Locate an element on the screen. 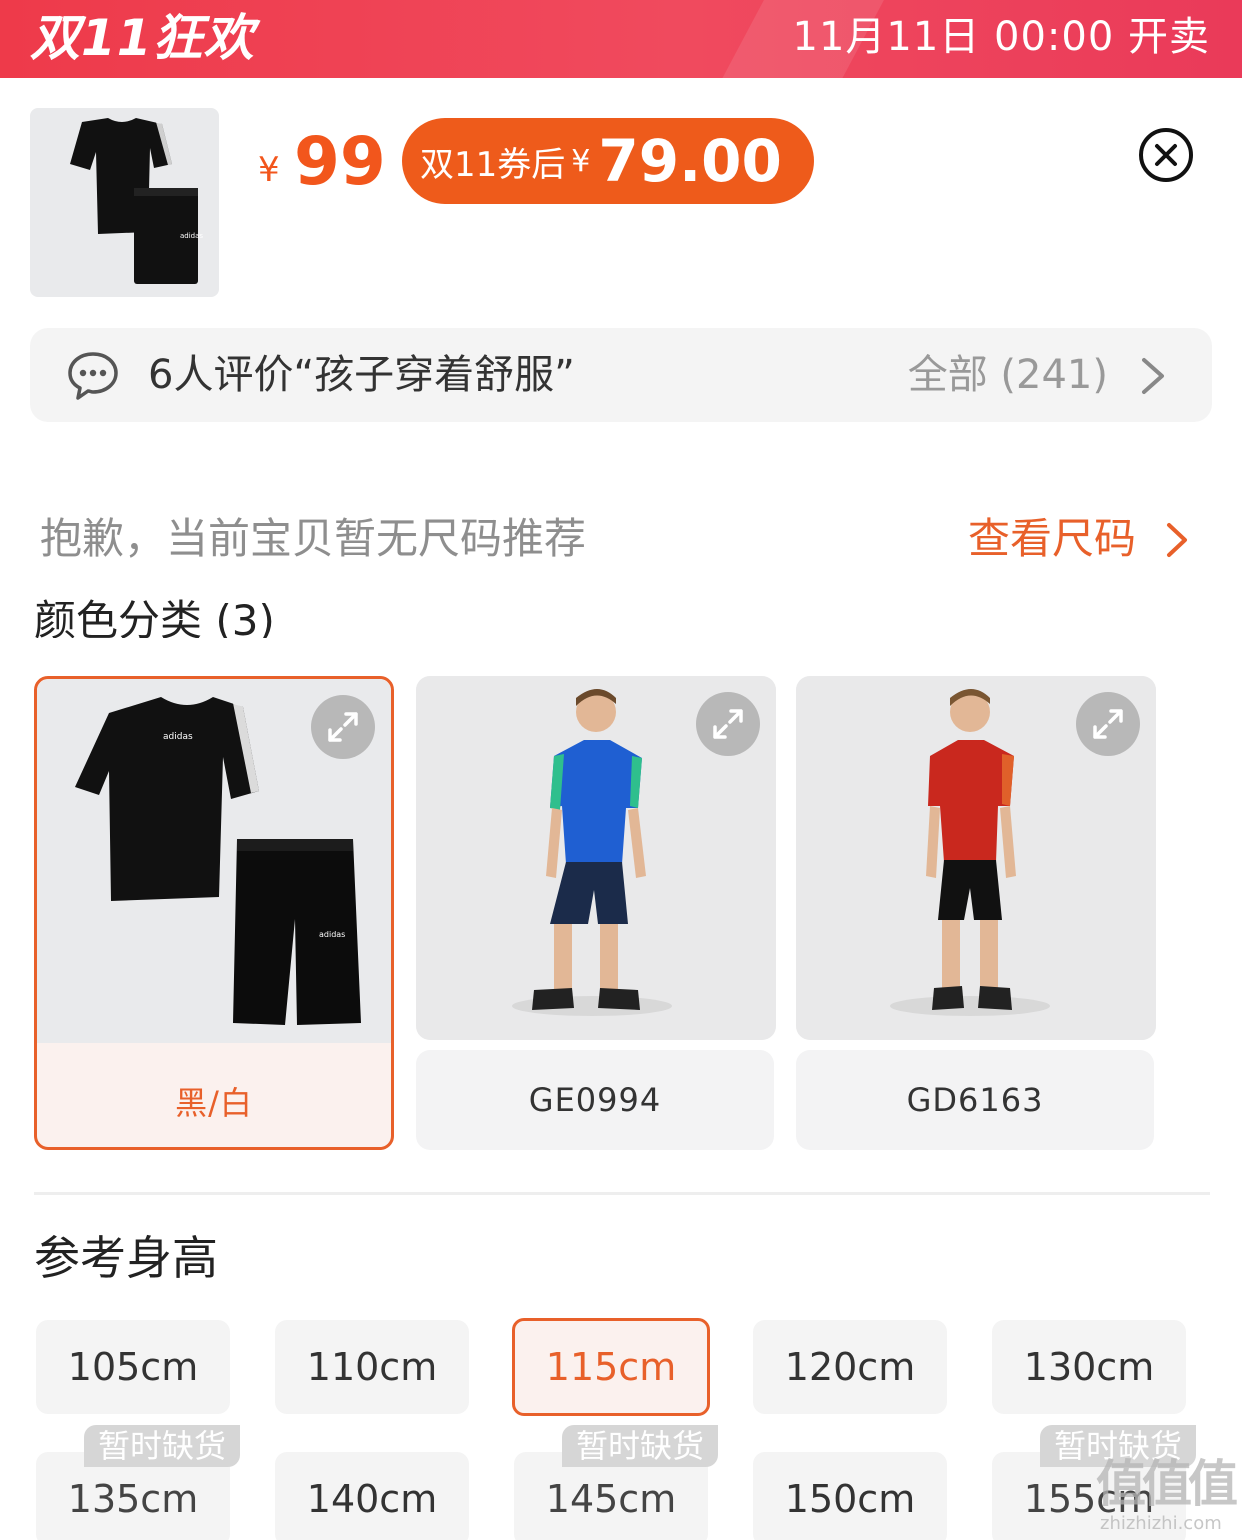  price-value: 99 is located at coordinates (340, 161).